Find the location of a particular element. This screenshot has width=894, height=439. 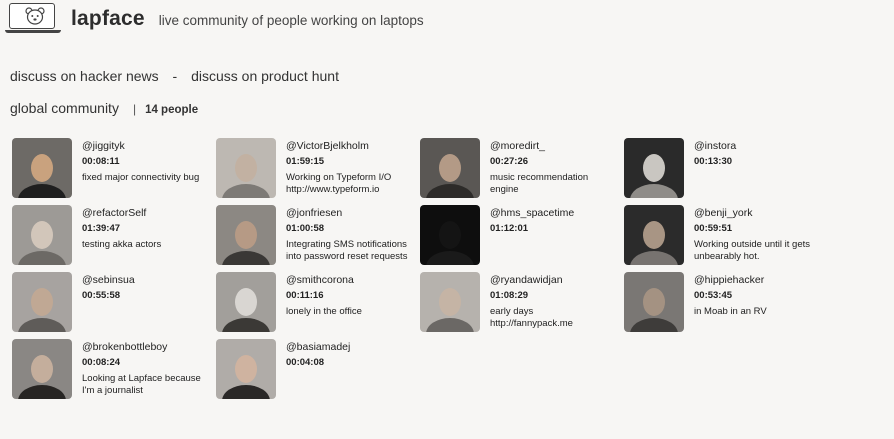

bear-face-icon is located at coordinates (35, 16).